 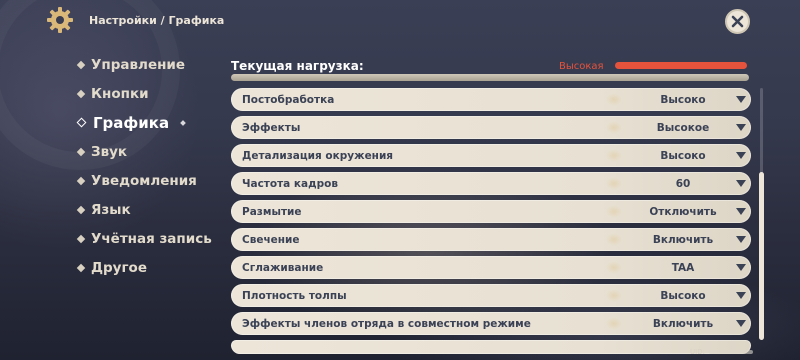 I want to click on nav-item-label: Управление, so click(x=138, y=64).